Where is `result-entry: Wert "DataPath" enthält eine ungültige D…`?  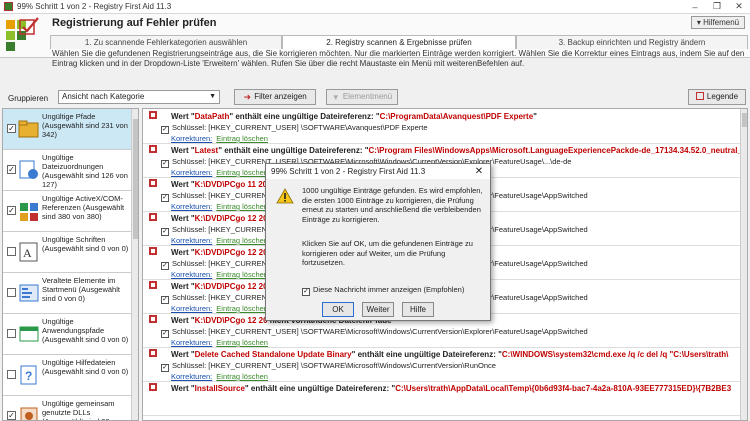
result-entry: Wert "DataPath" enthält eine ungültige D… is located at coordinates (442, 127).